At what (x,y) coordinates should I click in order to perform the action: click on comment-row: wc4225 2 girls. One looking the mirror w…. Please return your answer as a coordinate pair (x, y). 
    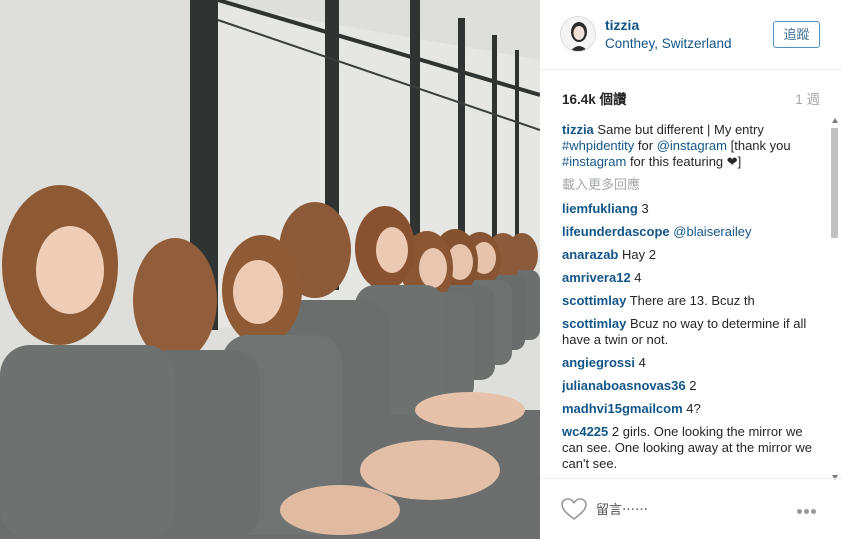
    Looking at the image, I should click on (693, 448).